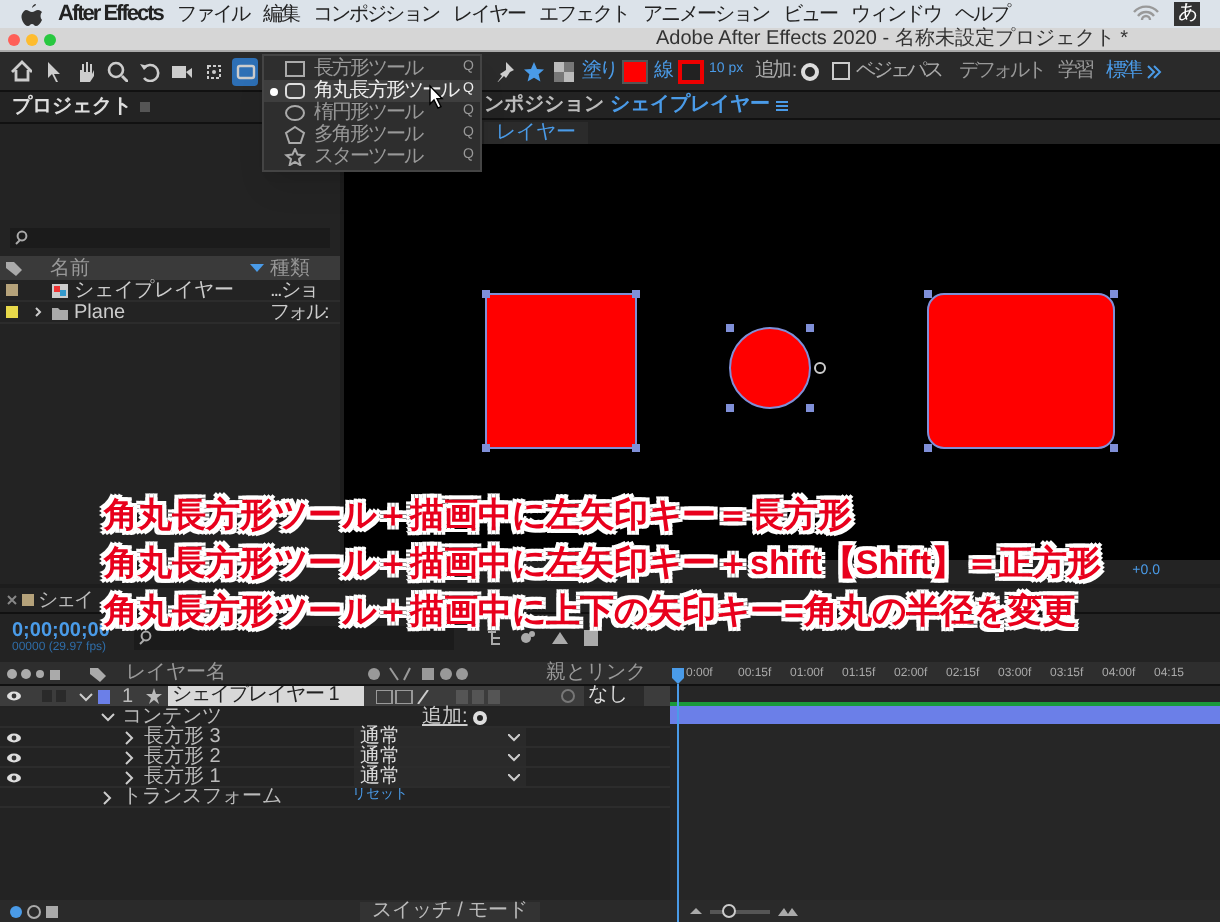 The width and height of the screenshot is (1220, 922). Describe the element at coordinates (729, 910) in the screenshot. I see `zoom-slider-thumb` at that location.